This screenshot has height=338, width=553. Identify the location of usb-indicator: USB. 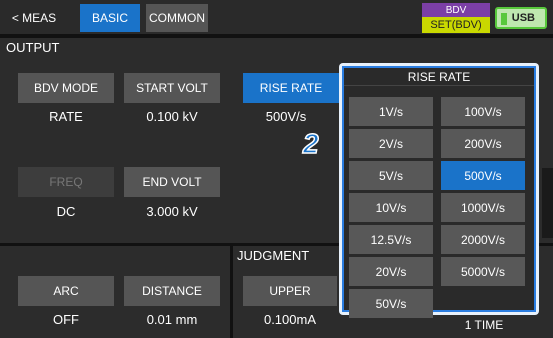
(521, 18).